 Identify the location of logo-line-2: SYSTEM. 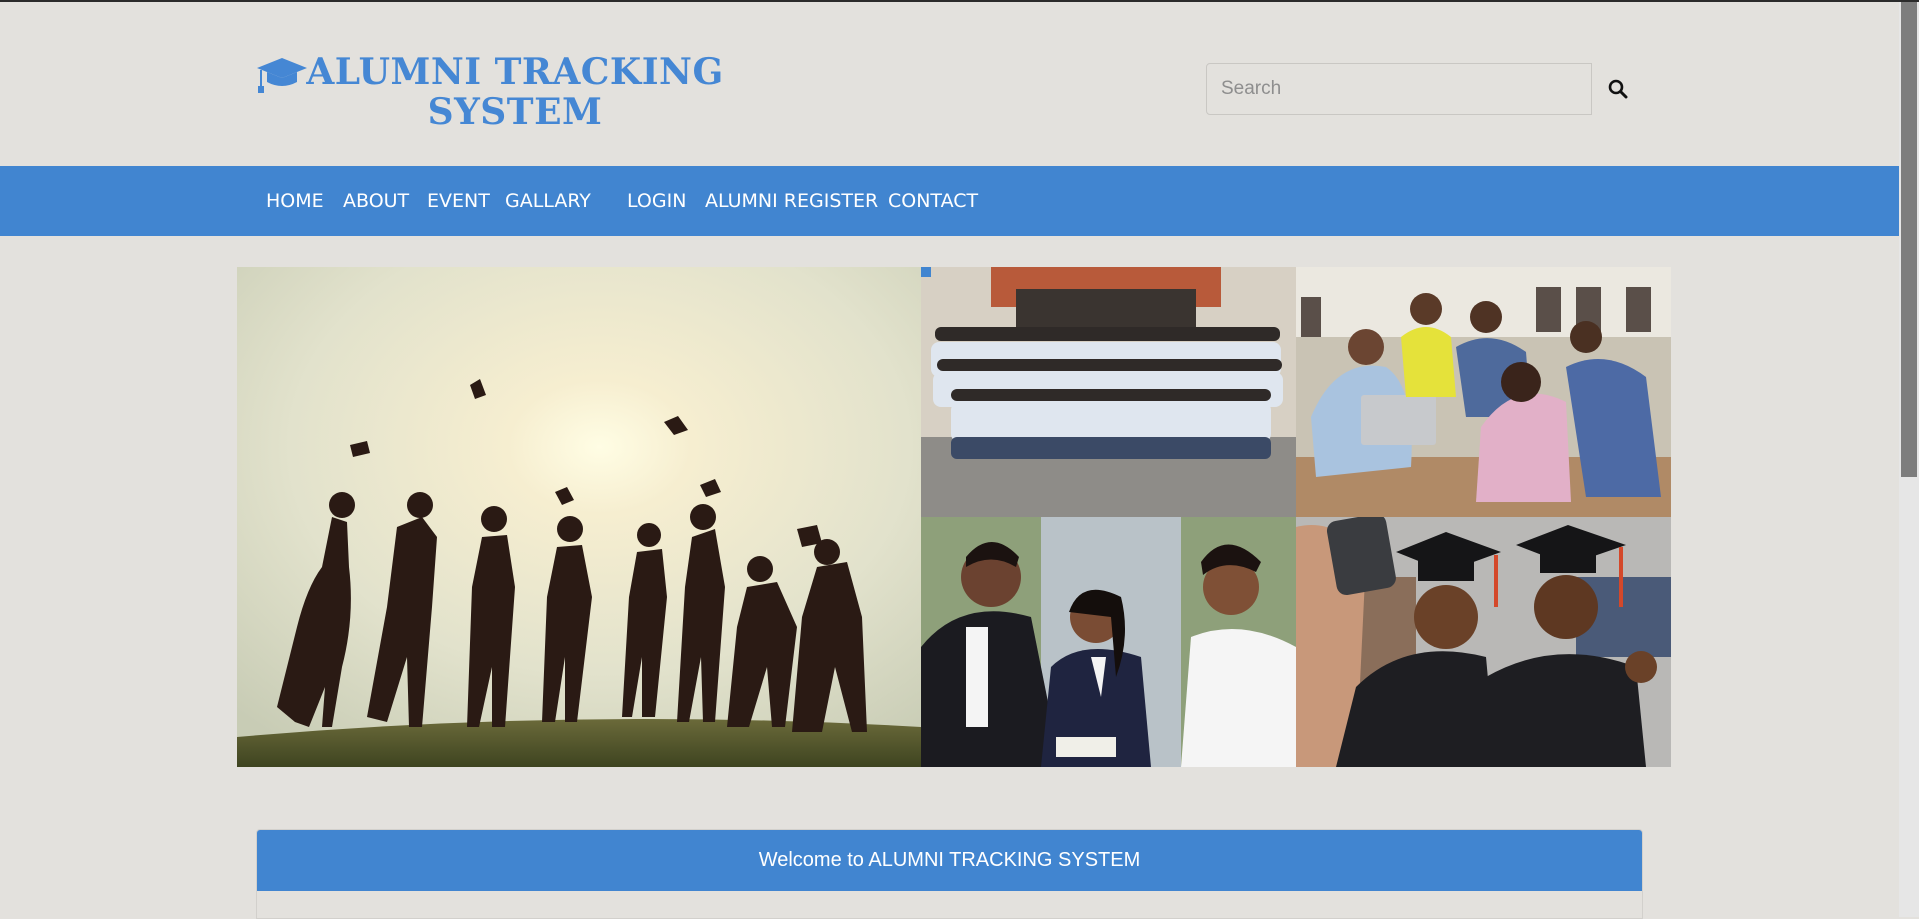
(515, 112).